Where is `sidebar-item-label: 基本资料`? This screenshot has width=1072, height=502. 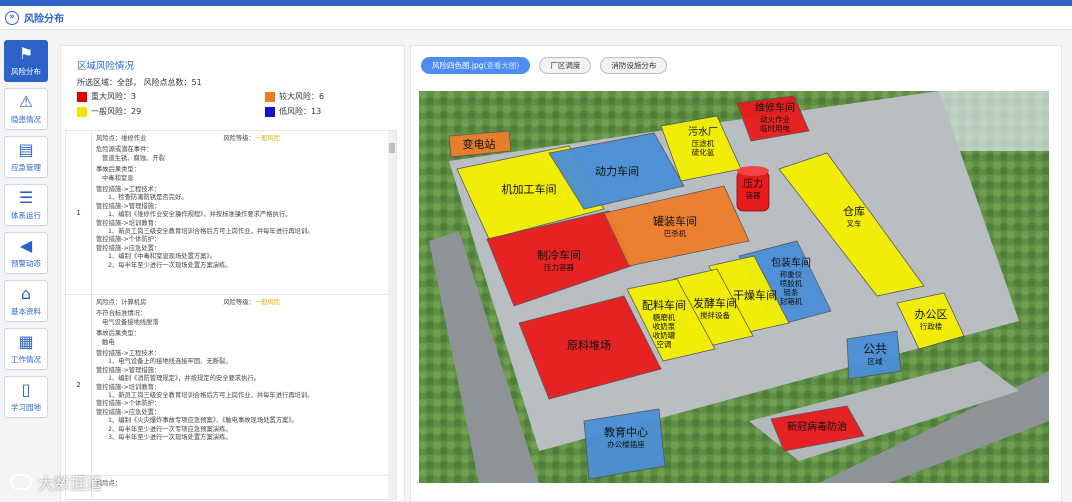
sidebar-item-label: 基本资料 is located at coordinates (26, 311).